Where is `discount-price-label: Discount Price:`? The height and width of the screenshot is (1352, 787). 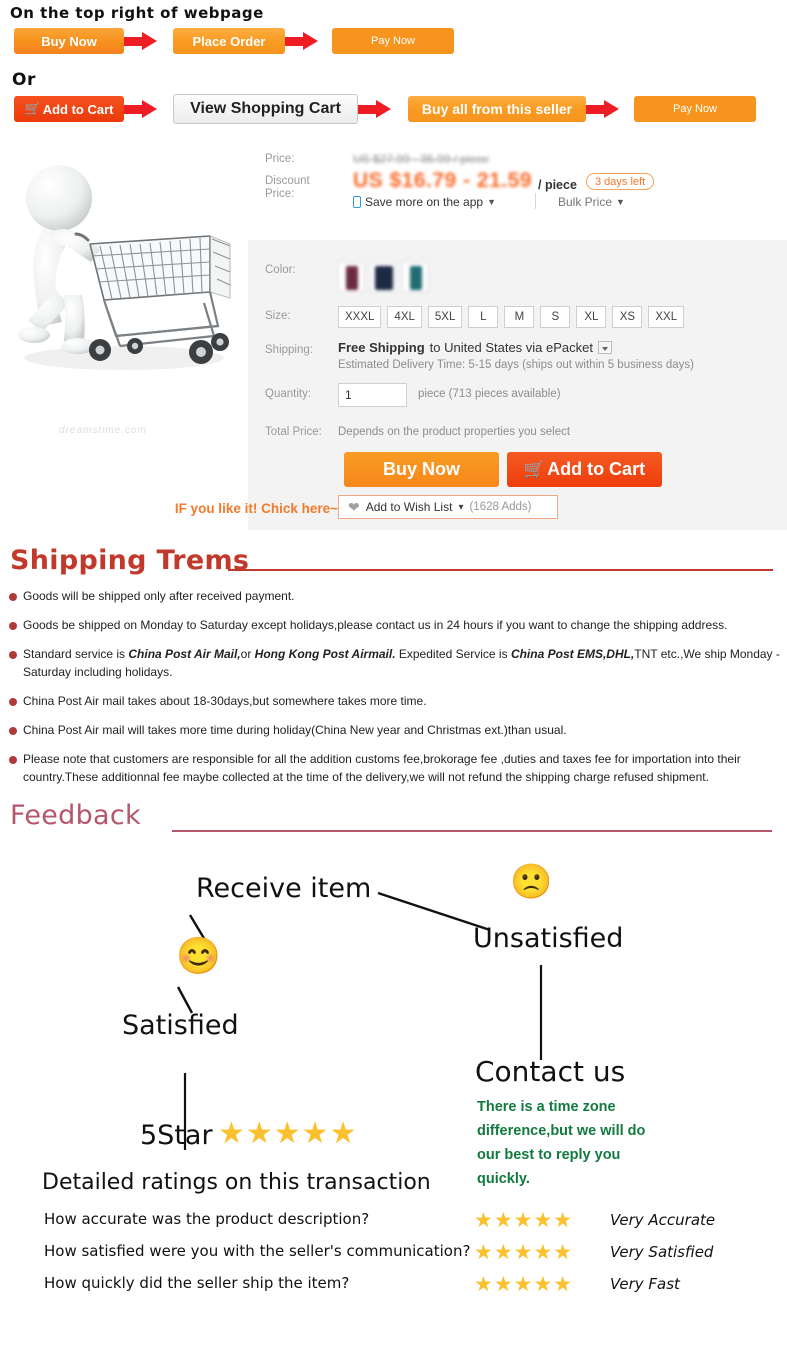
discount-price-label: Discount Price: is located at coordinates (293, 188).